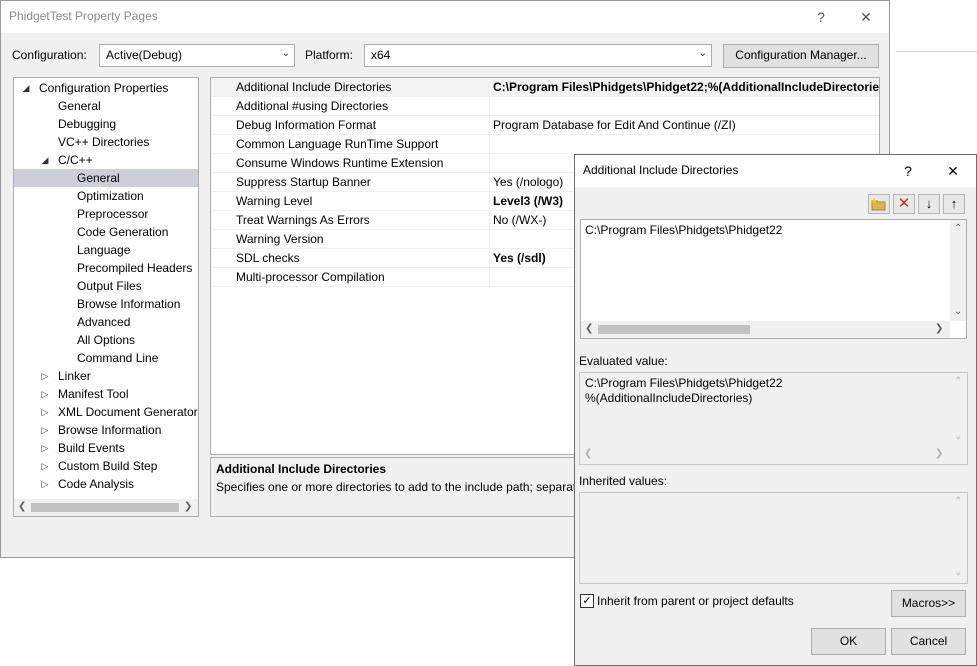  What do you see at coordinates (958, 538) in the screenshot?
I see `inherited-vertical-scrollbar: ⌃ ⌄` at bounding box center [958, 538].